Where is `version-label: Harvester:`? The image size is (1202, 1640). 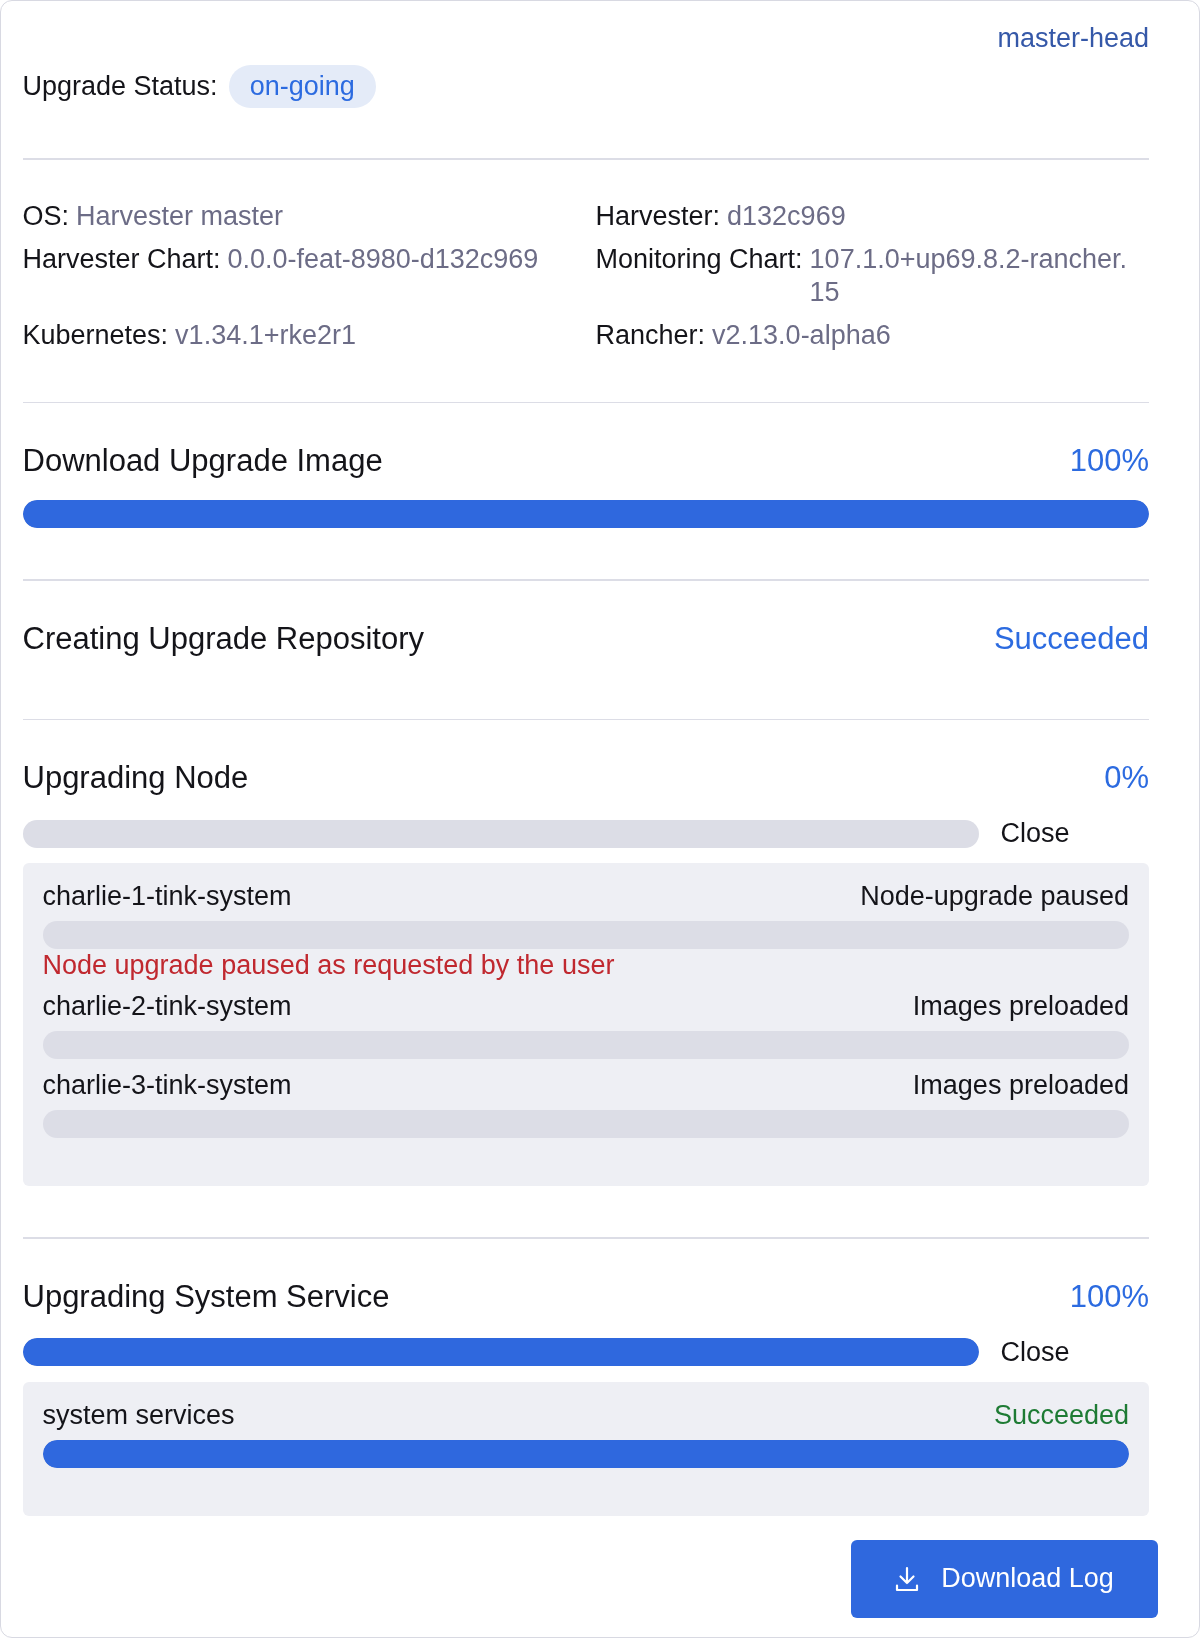
version-label: Harvester: is located at coordinates (658, 216).